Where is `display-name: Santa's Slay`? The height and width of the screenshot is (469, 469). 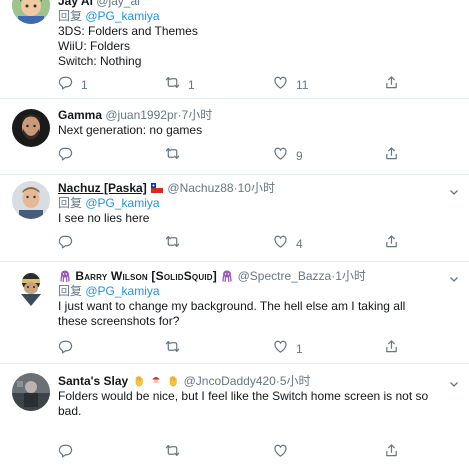 display-name: Santa's Slay is located at coordinates (93, 381).